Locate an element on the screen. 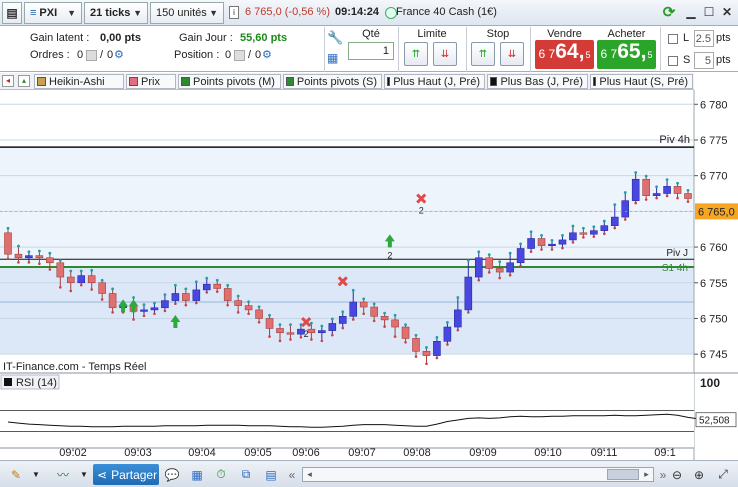 The image size is (738, 487). pencil-icon: ✎ is located at coordinates (16, 474).